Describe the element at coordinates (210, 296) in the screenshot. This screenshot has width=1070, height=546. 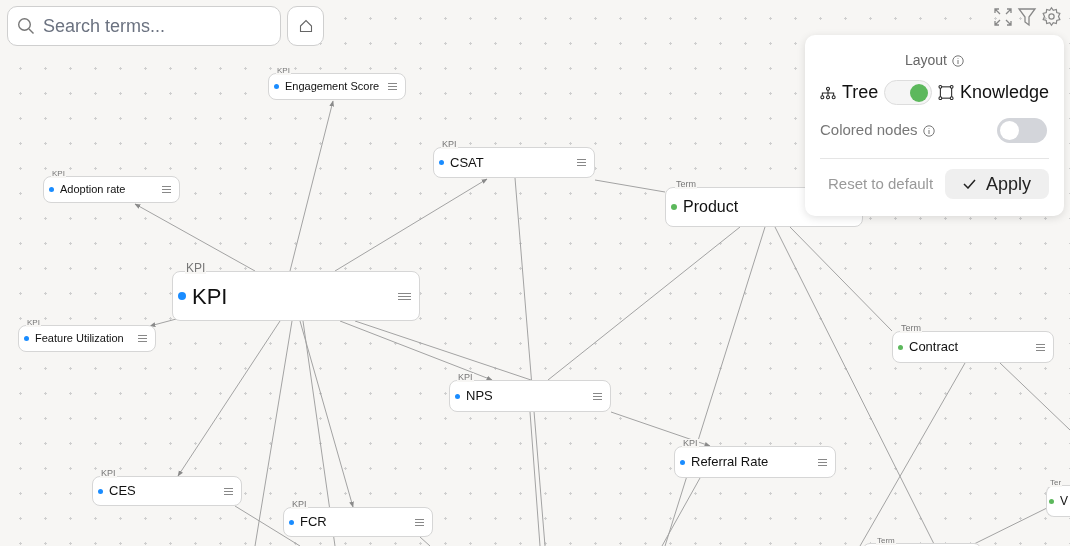
I see `node-title: KPI` at that location.